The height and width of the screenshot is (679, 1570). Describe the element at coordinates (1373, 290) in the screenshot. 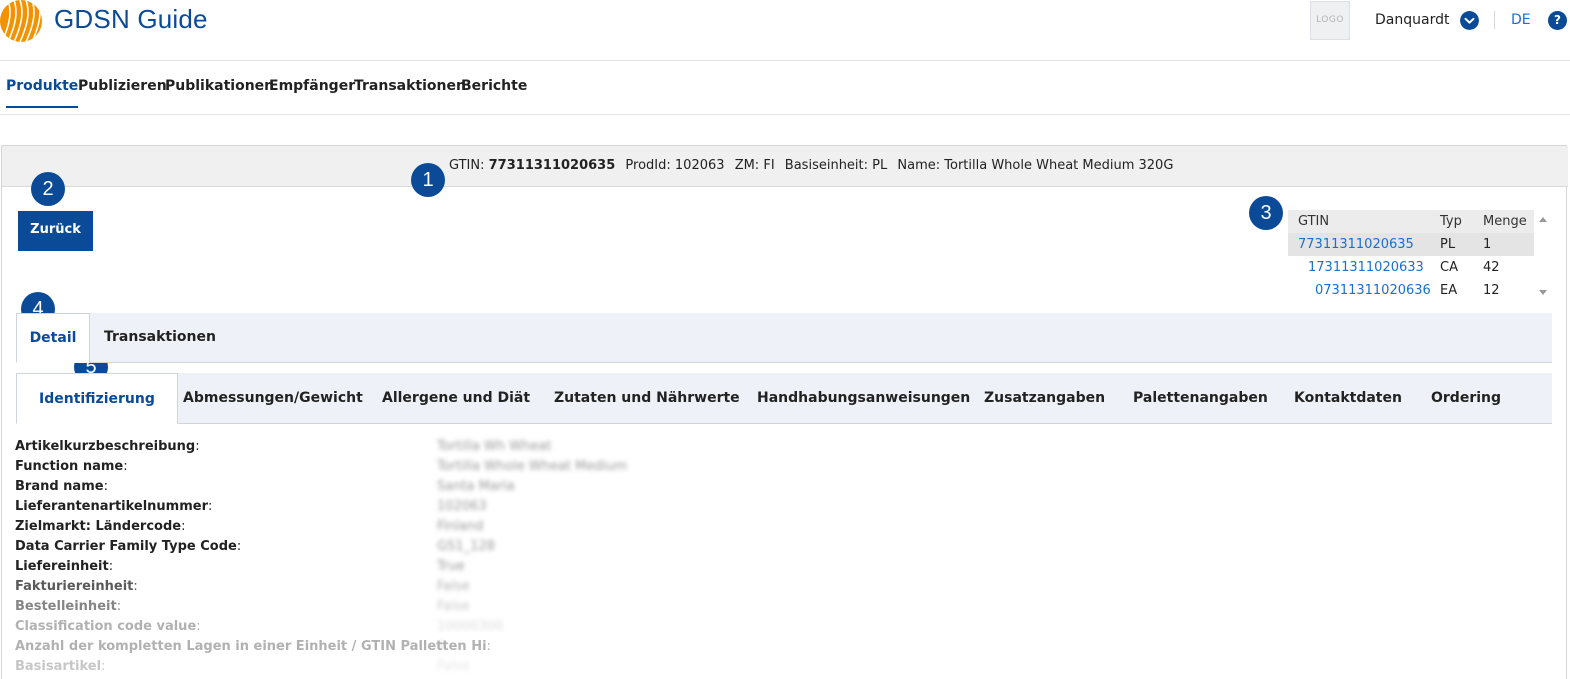

I see `gtin-link: 07311311020636` at that location.